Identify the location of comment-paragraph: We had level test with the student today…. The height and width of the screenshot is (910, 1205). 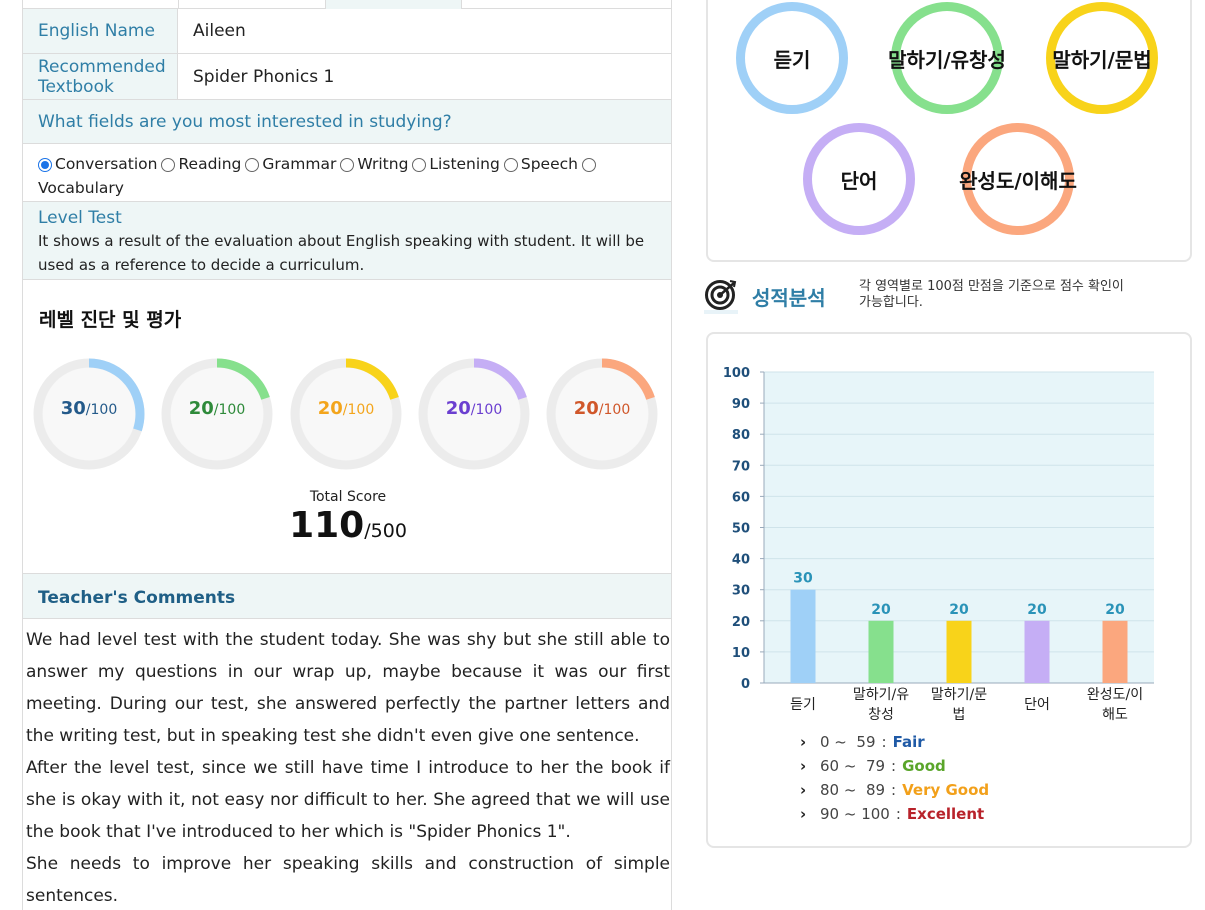
(348, 688).